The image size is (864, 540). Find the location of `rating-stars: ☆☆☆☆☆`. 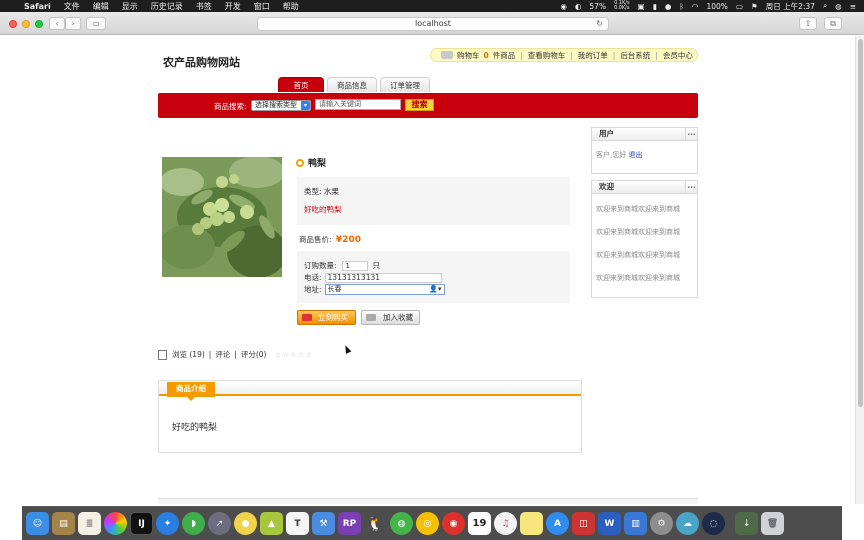

rating-stars: ☆☆☆☆☆ is located at coordinates (293, 354).